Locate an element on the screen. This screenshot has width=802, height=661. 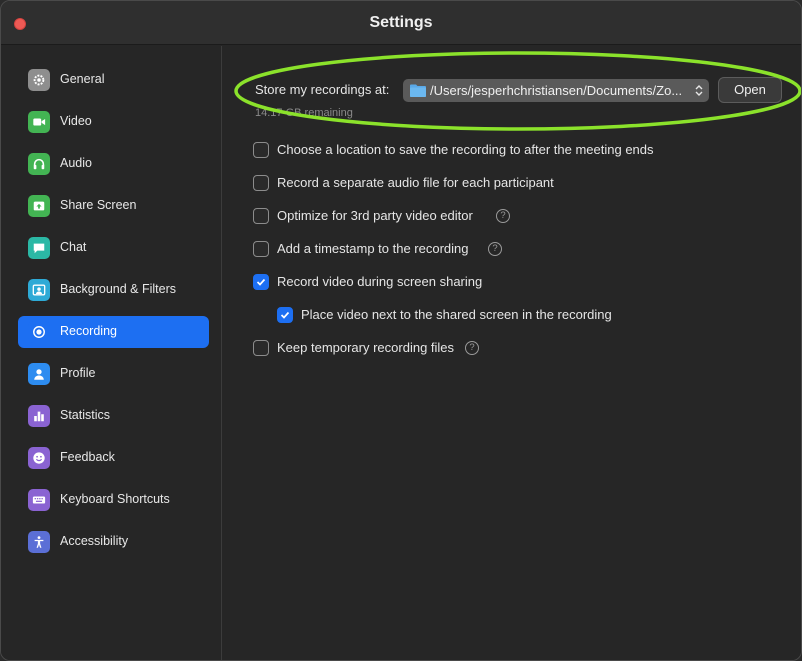
bar-chart-icon is located at coordinates (39, 416).